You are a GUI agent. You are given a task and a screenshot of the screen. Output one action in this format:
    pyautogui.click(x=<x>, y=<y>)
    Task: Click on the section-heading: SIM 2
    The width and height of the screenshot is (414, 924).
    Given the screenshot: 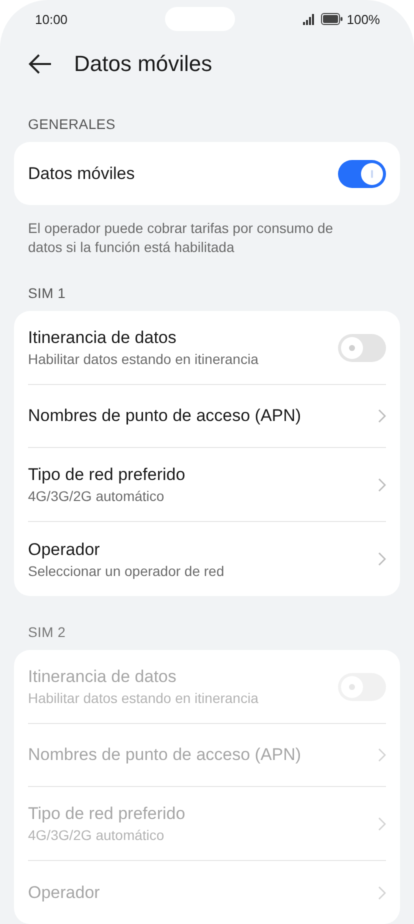 What is the action you would take?
    pyautogui.click(x=47, y=632)
    